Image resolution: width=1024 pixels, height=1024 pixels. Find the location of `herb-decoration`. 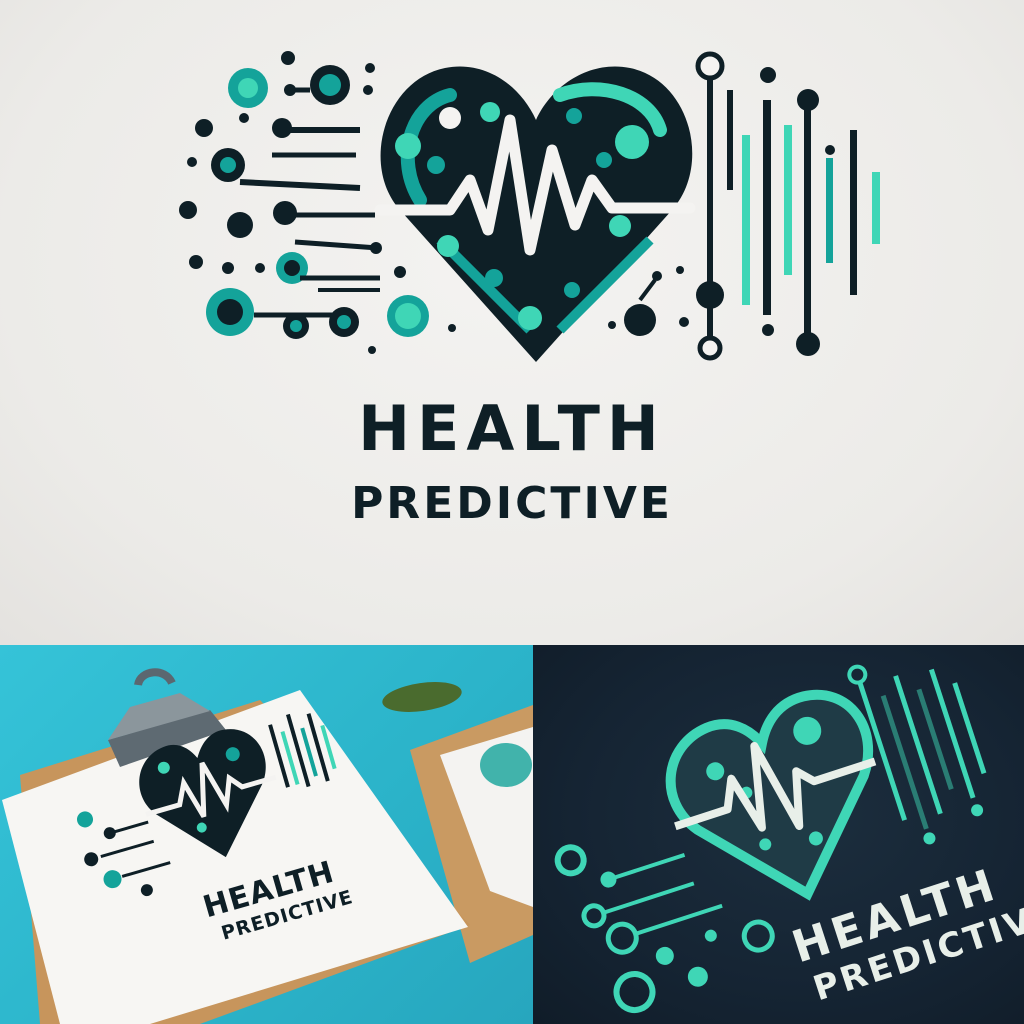

herb-decoration is located at coordinates (422, 697).